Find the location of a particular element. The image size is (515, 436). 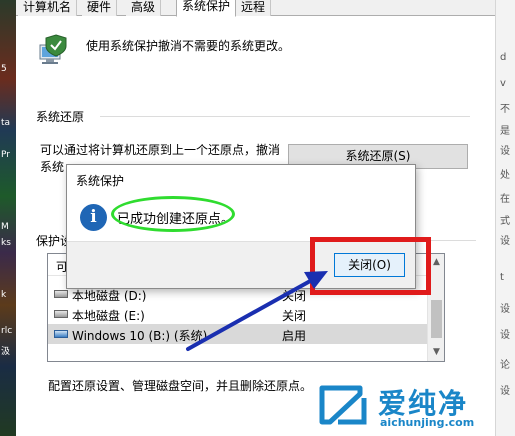

site-watermark: 爱纯净 aichunjing.com is located at coordinates (413, 407).